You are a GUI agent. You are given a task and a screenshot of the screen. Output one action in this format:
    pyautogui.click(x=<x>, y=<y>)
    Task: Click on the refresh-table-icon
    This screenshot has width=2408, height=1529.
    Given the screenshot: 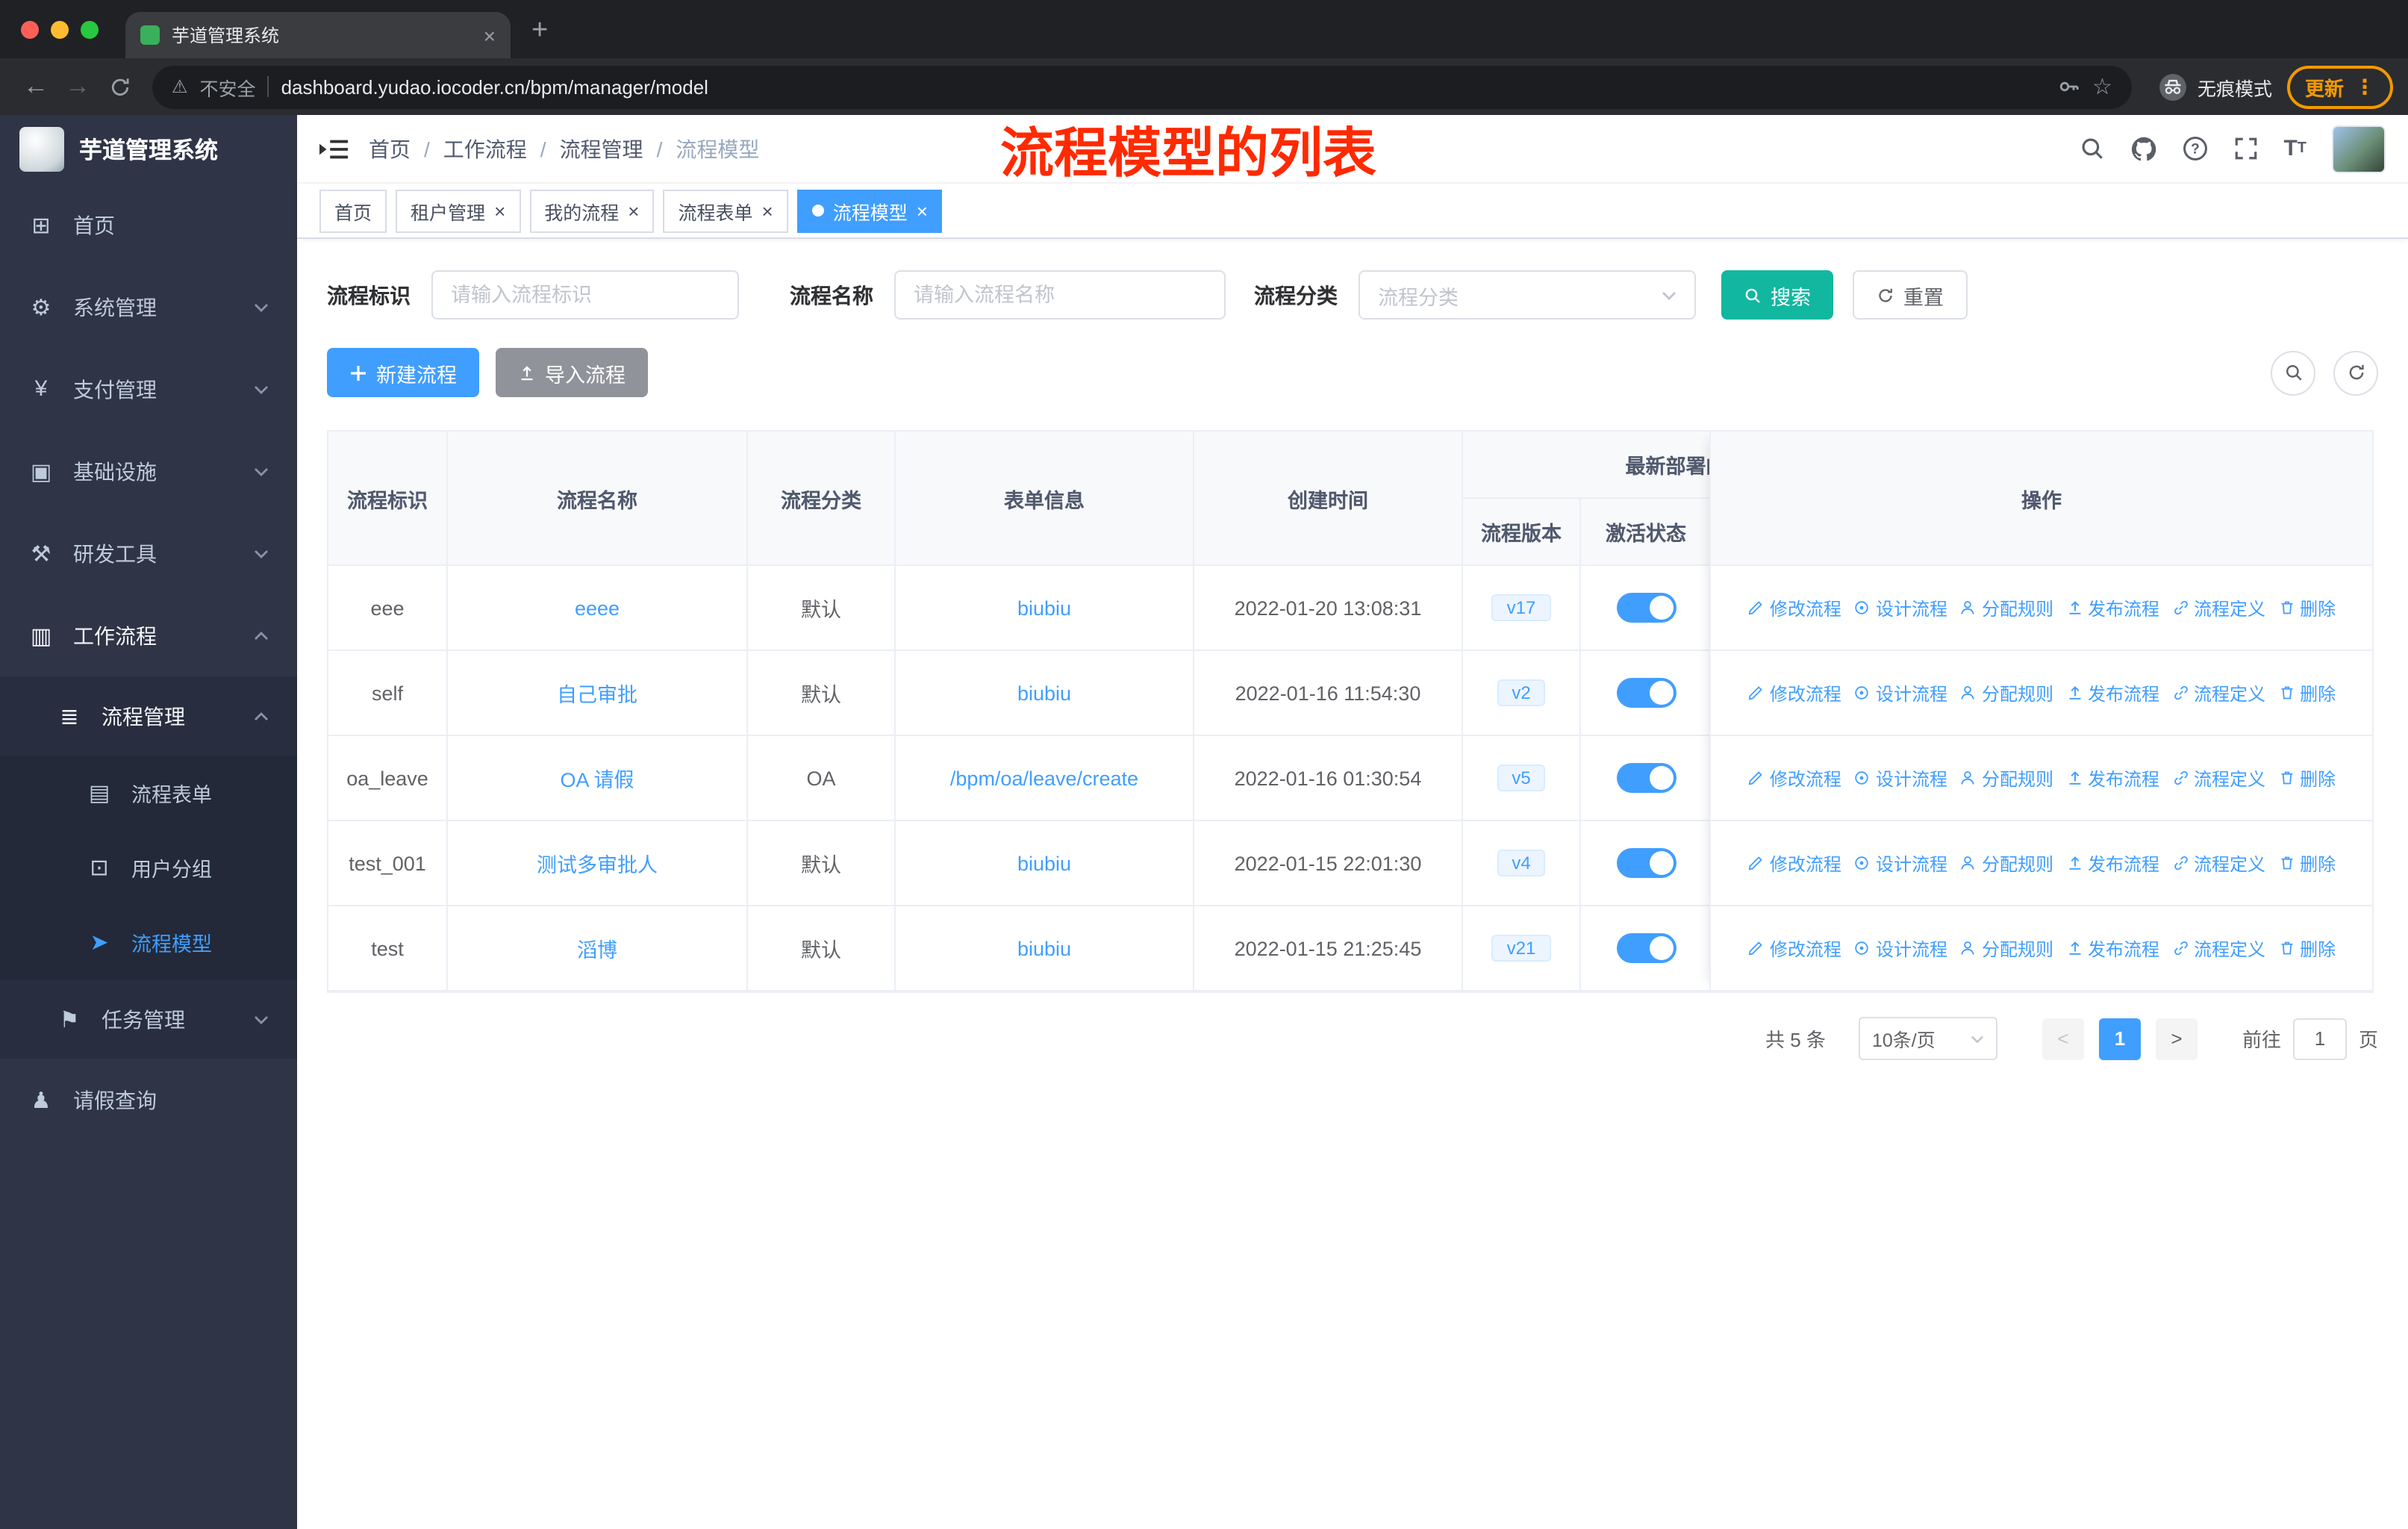 What is the action you would take?
    pyautogui.click(x=2355, y=373)
    